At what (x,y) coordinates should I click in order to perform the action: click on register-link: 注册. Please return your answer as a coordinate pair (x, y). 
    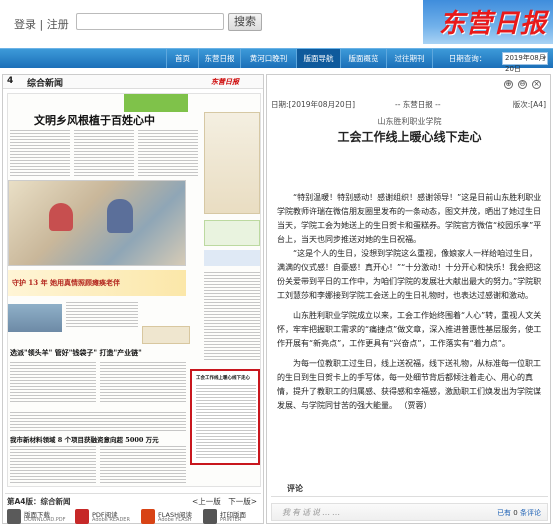
    Looking at the image, I should click on (58, 24).